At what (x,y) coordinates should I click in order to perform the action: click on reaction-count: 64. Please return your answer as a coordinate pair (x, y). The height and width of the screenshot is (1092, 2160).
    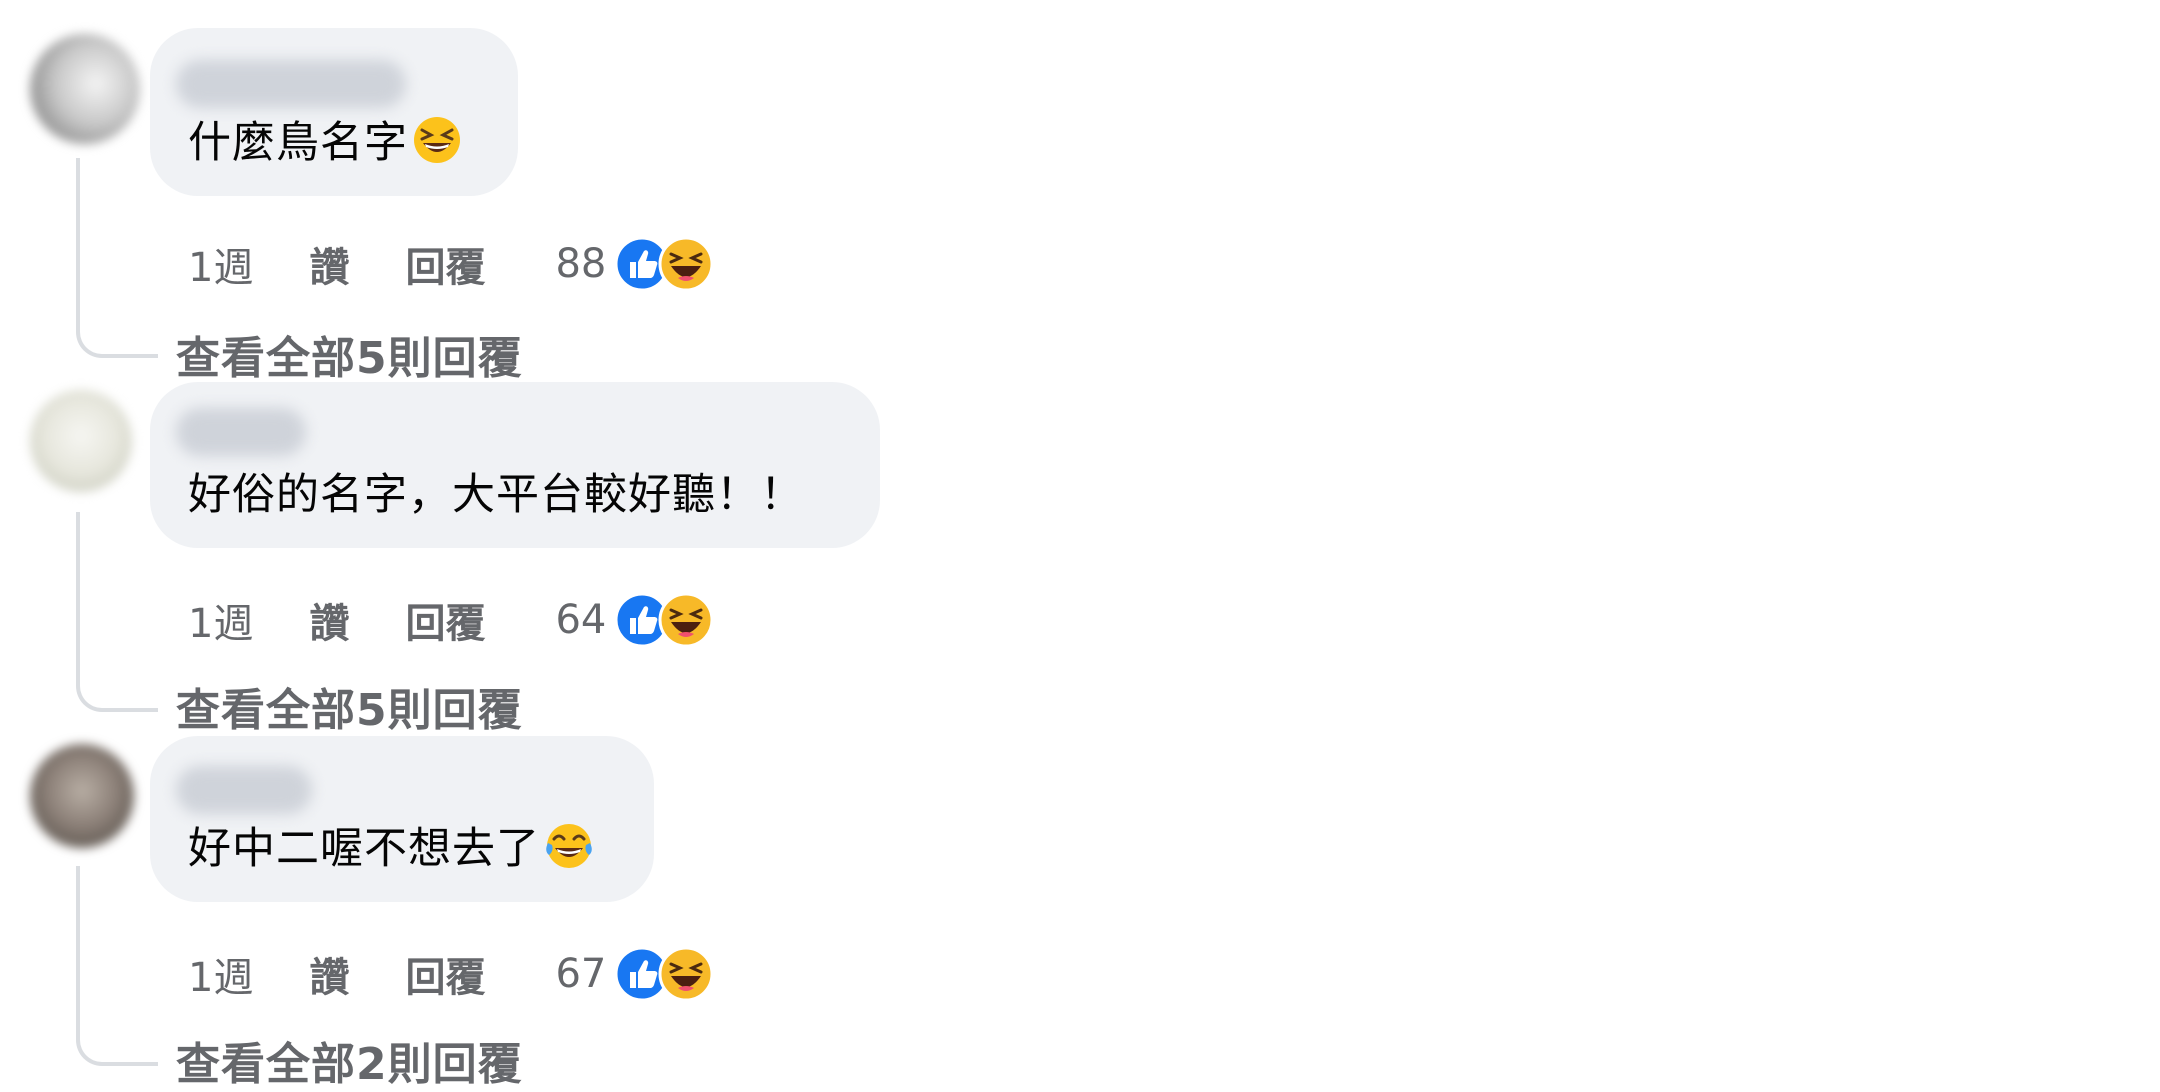
    Looking at the image, I should click on (580, 620).